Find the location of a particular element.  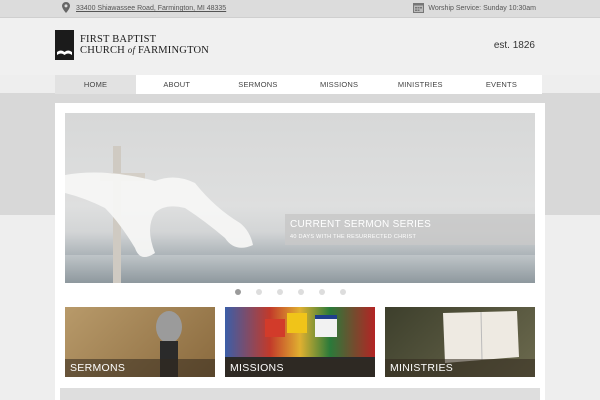

sermons-tile-label: SERMONS is located at coordinates (140, 368).